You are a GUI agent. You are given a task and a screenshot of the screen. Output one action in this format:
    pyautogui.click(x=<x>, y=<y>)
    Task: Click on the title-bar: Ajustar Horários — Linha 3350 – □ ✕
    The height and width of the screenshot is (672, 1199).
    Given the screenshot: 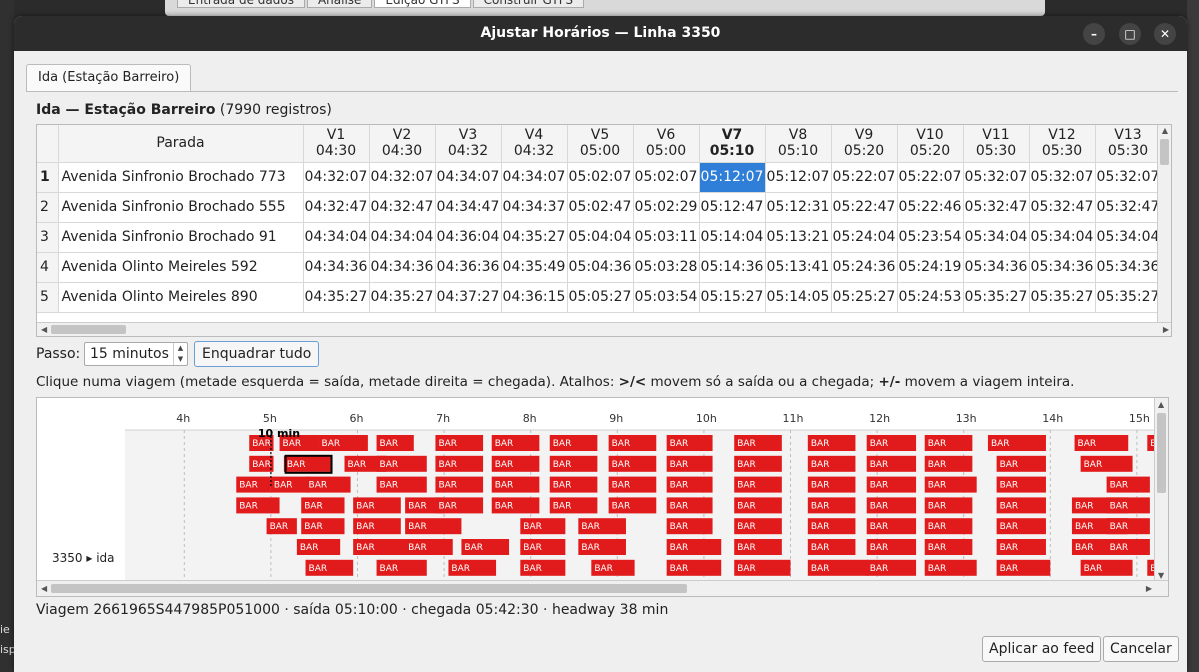 What is the action you would take?
    pyautogui.click(x=600, y=33)
    